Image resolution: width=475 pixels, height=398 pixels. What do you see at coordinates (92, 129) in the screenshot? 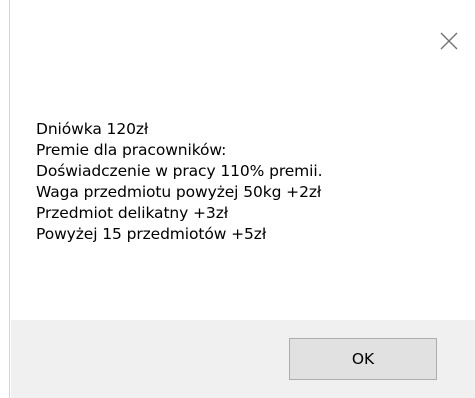
I see `message-line: Dniówka 120zł` at bounding box center [92, 129].